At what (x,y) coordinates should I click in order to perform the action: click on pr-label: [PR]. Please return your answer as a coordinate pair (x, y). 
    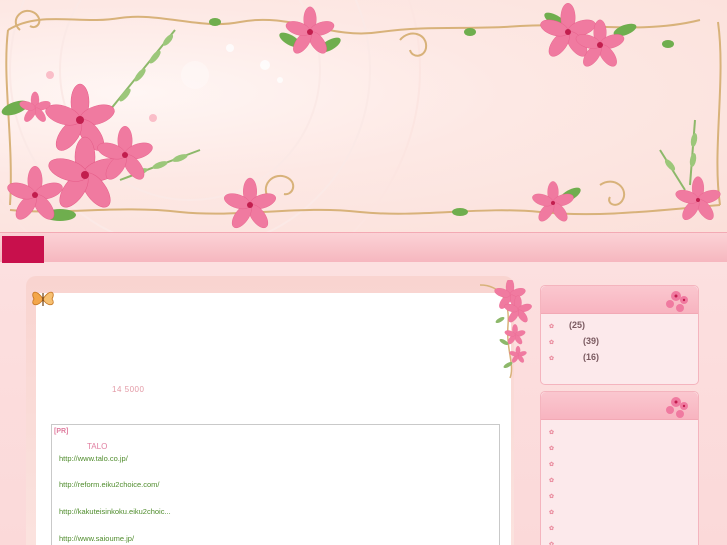
    Looking at the image, I should click on (61, 431).